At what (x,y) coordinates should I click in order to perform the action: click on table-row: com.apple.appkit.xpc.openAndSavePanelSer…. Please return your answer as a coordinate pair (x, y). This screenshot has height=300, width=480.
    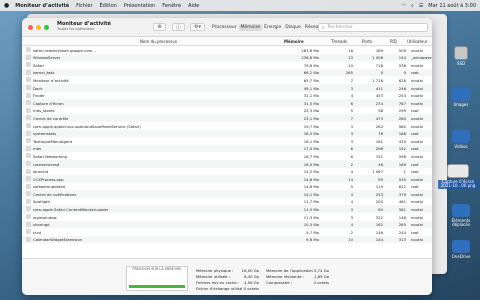
    Looking at the image, I should click on (227, 126).